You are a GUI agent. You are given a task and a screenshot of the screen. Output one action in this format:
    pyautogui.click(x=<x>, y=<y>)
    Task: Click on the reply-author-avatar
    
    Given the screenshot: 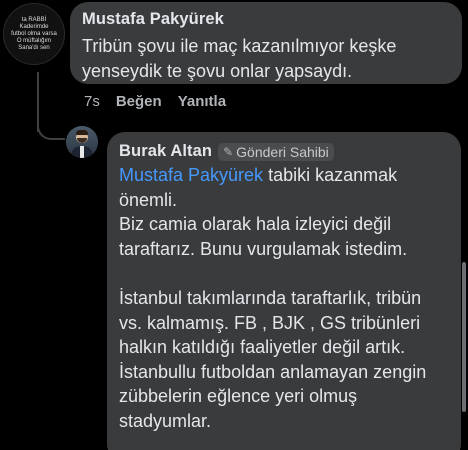 What is the action you would take?
    pyautogui.click(x=82, y=142)
    